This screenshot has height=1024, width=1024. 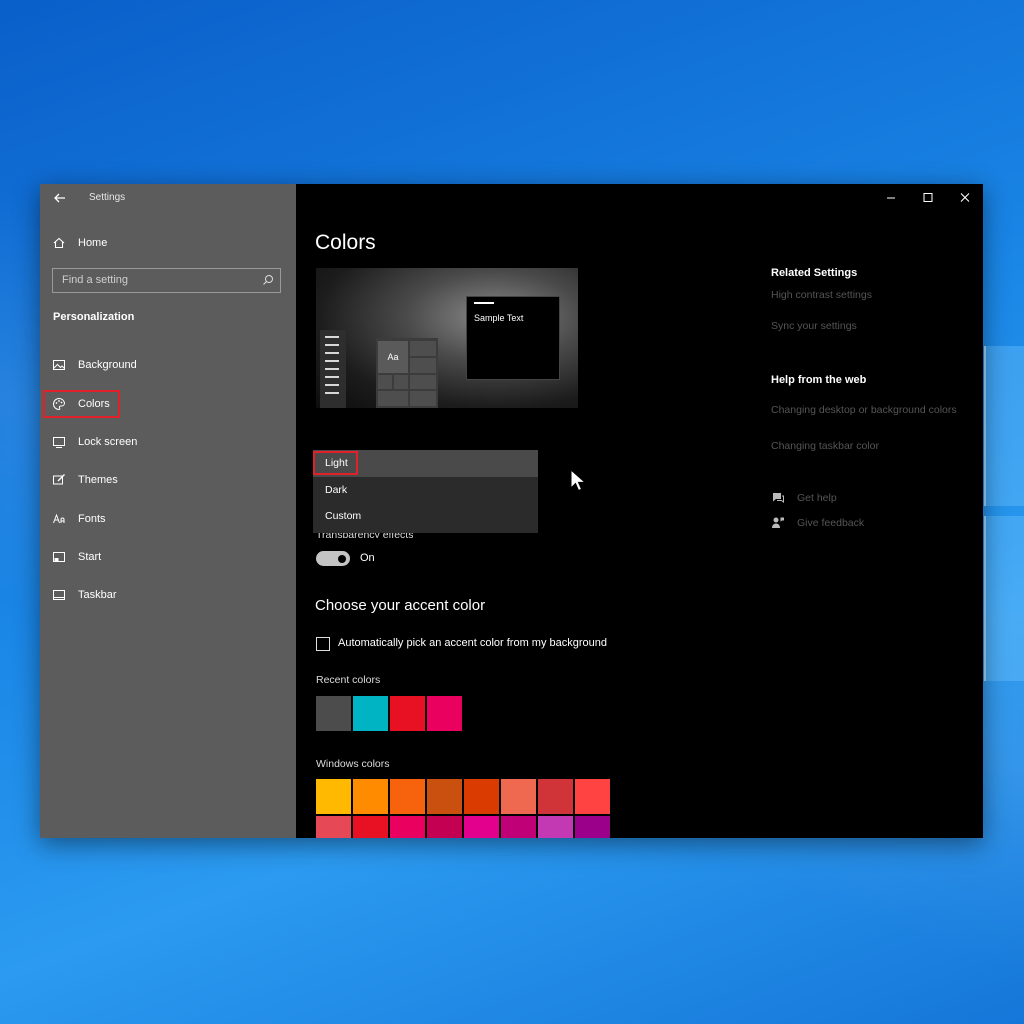 I want to click on start-icon, so click(x=59, y=557).